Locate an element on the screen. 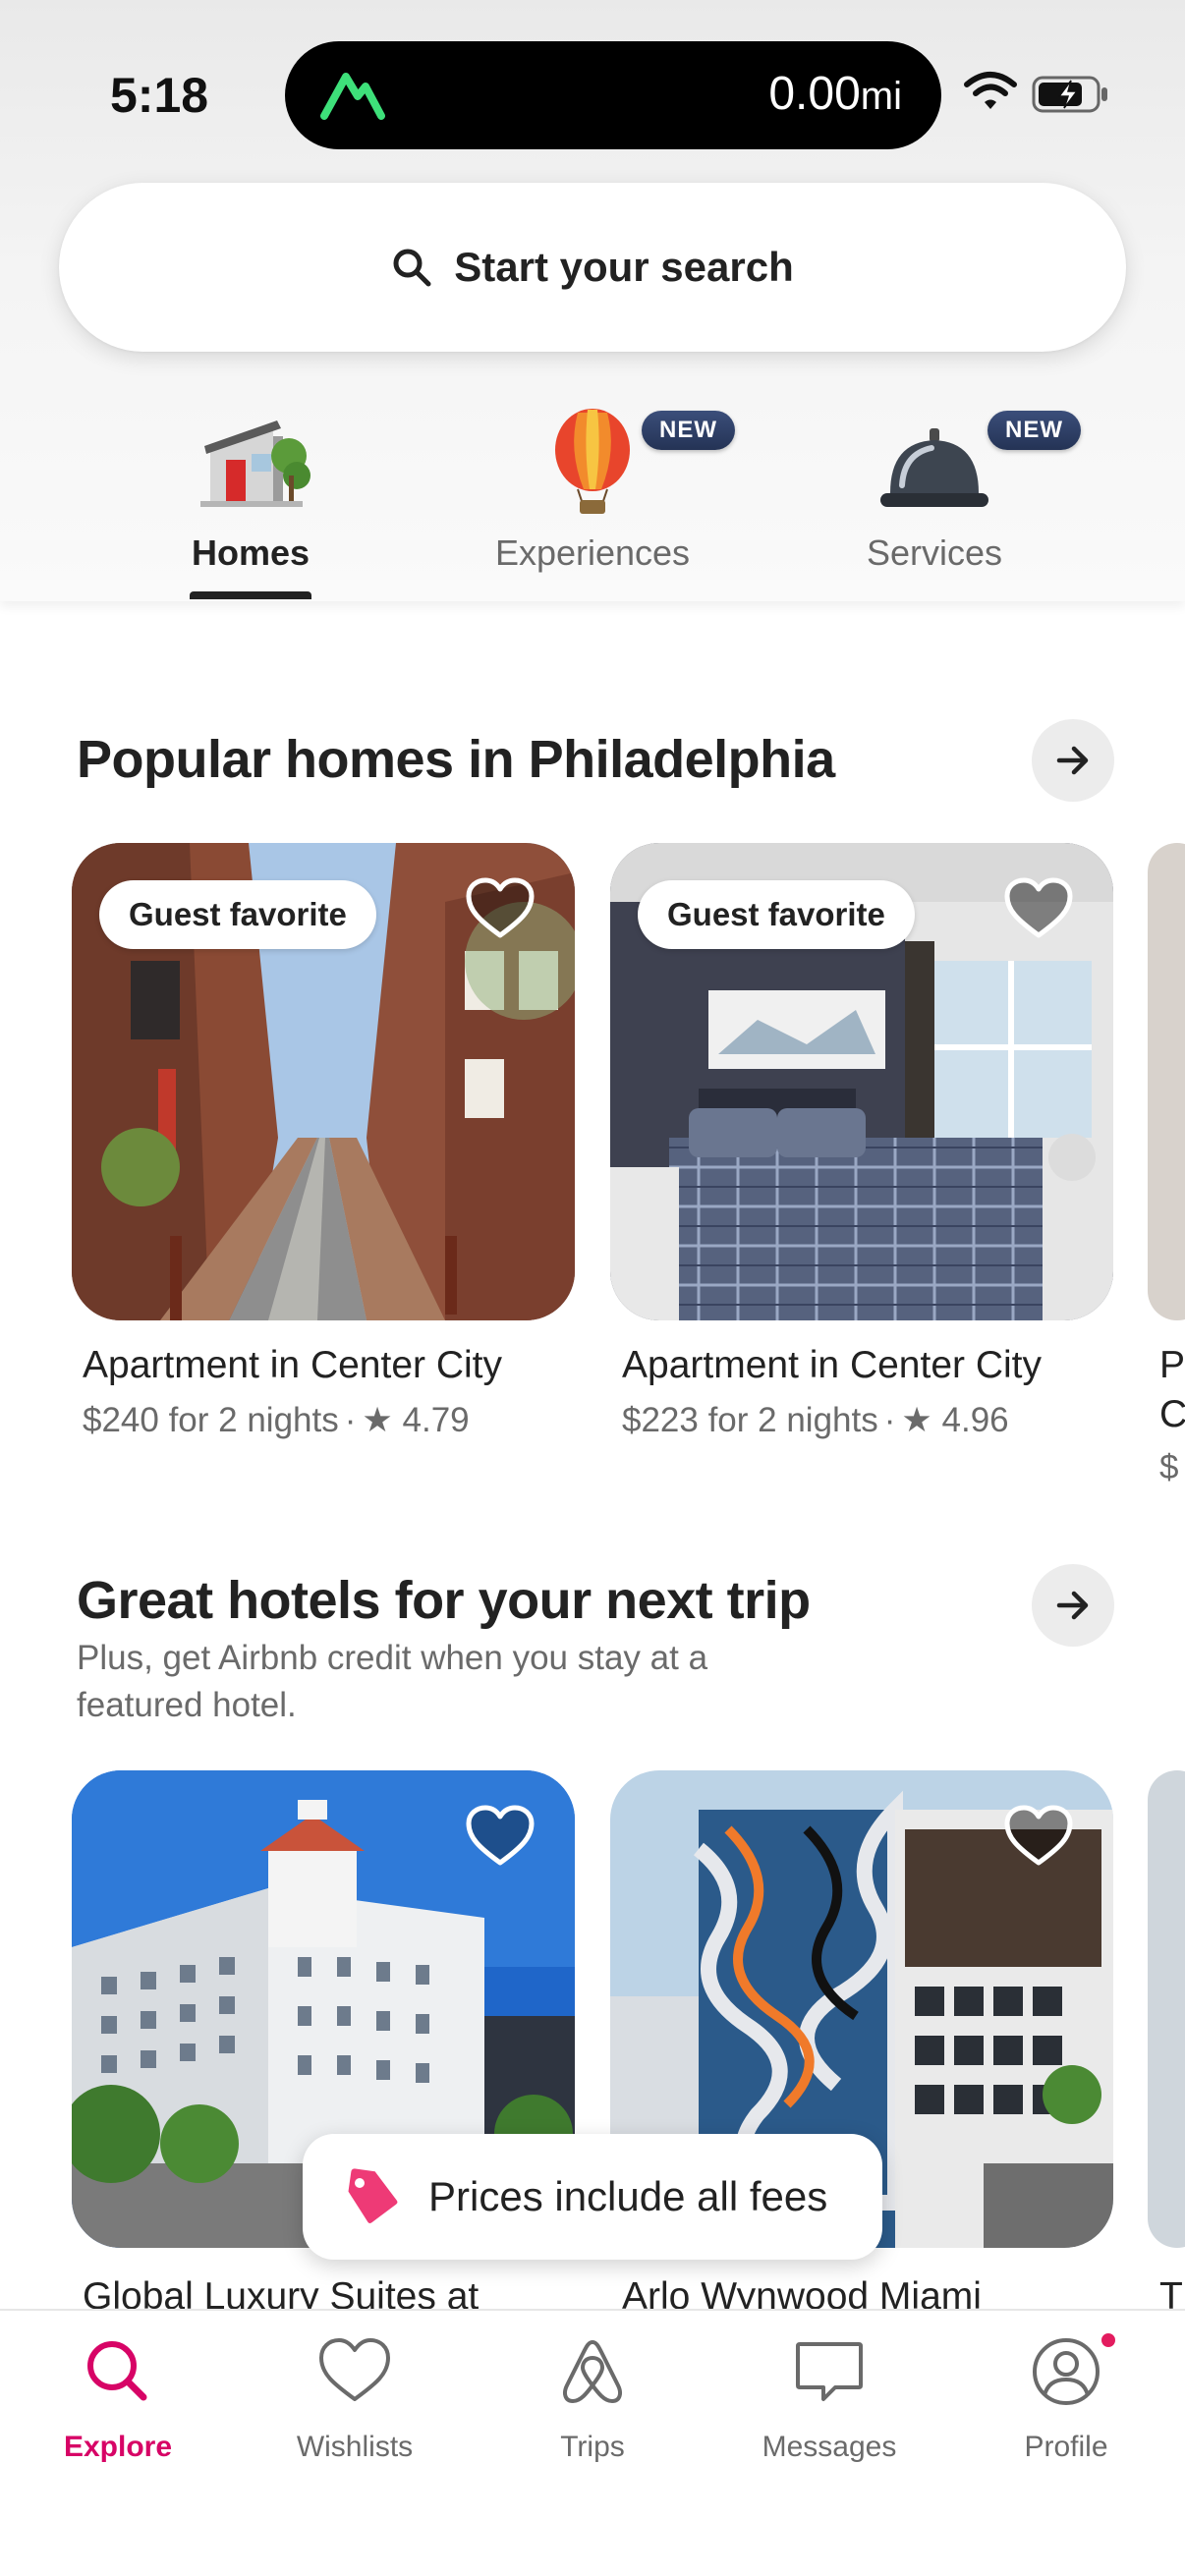 The image size is (1185, 2576). battery-icon is located at coordinates (1069, 94).